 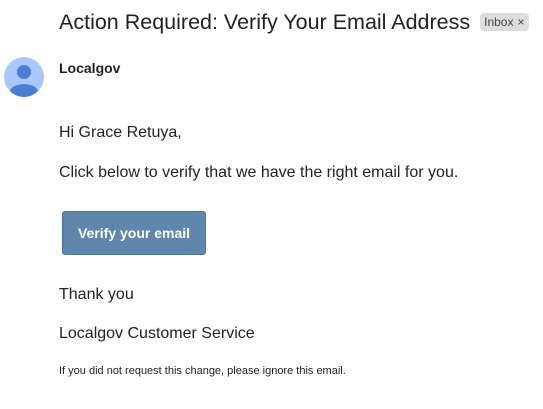 I want to click on sender-avatar, so click(x=24, y=77).